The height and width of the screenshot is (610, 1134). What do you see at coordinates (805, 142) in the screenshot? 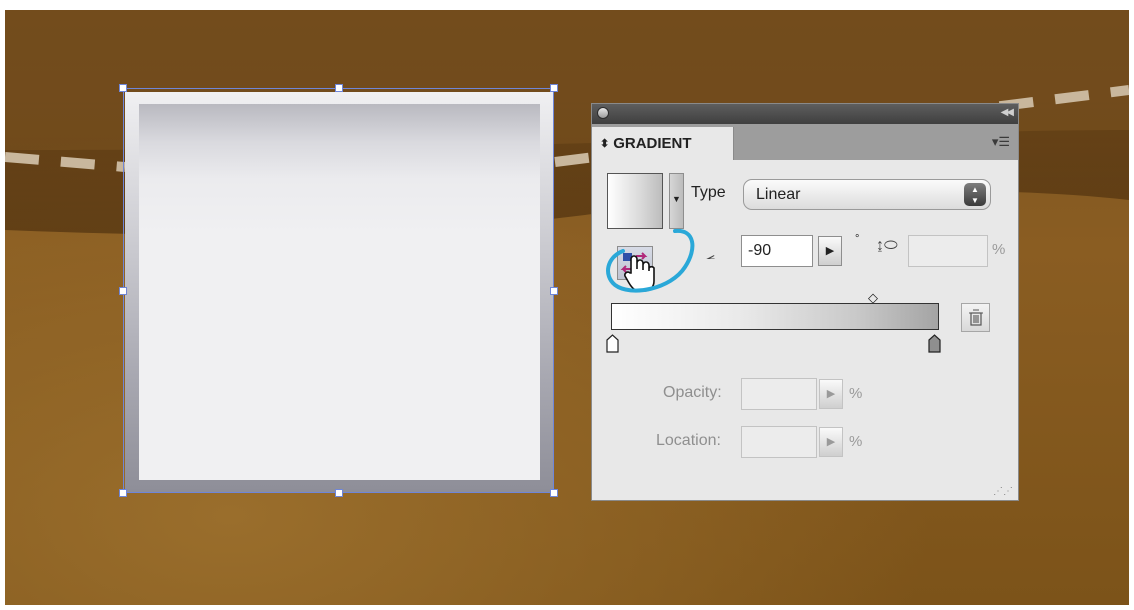
I see `panel-tab-row: ⬍ GRADIENT ▾☰` at bounding box center [805, 142].